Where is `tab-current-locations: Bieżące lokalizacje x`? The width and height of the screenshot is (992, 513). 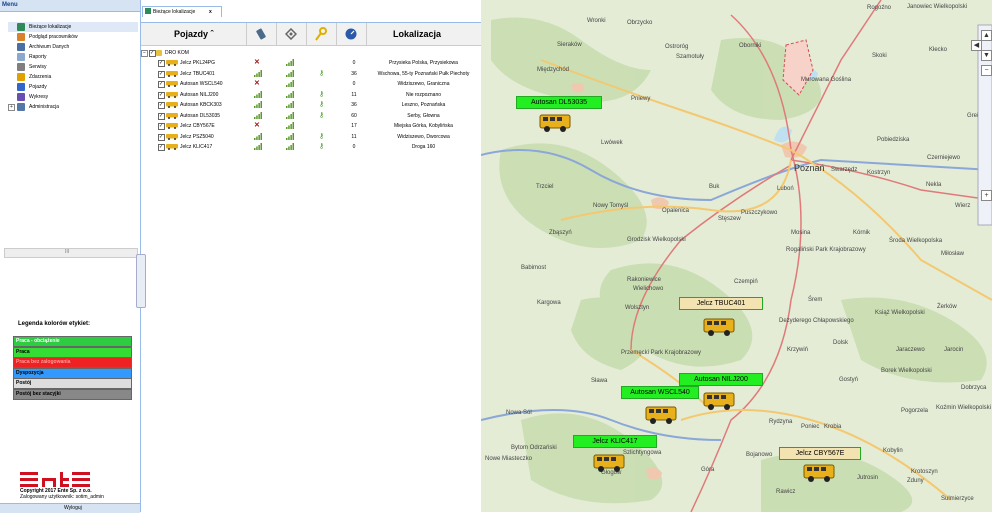
tab-current-locations: Bieżące lokalizacje x is located at coordinates (182, 11).